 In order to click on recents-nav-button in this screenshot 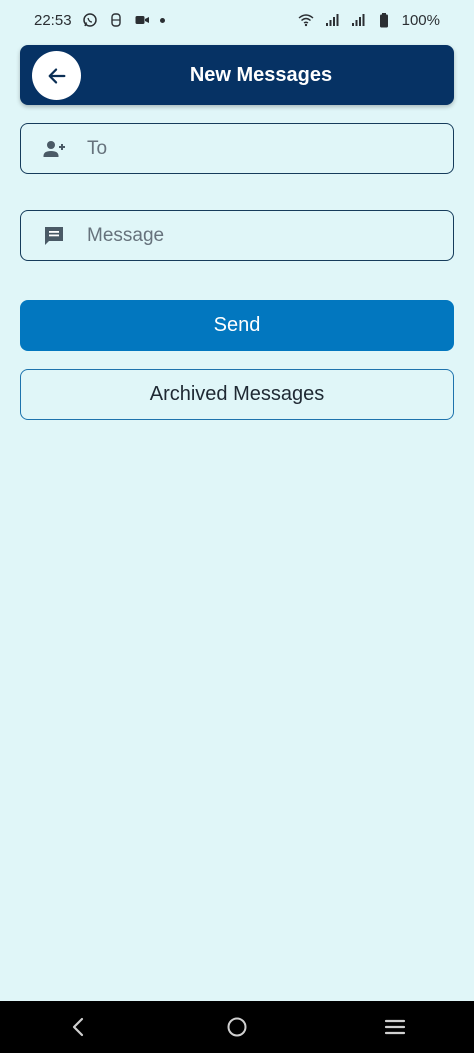, I will do `click(395, 1027)`.